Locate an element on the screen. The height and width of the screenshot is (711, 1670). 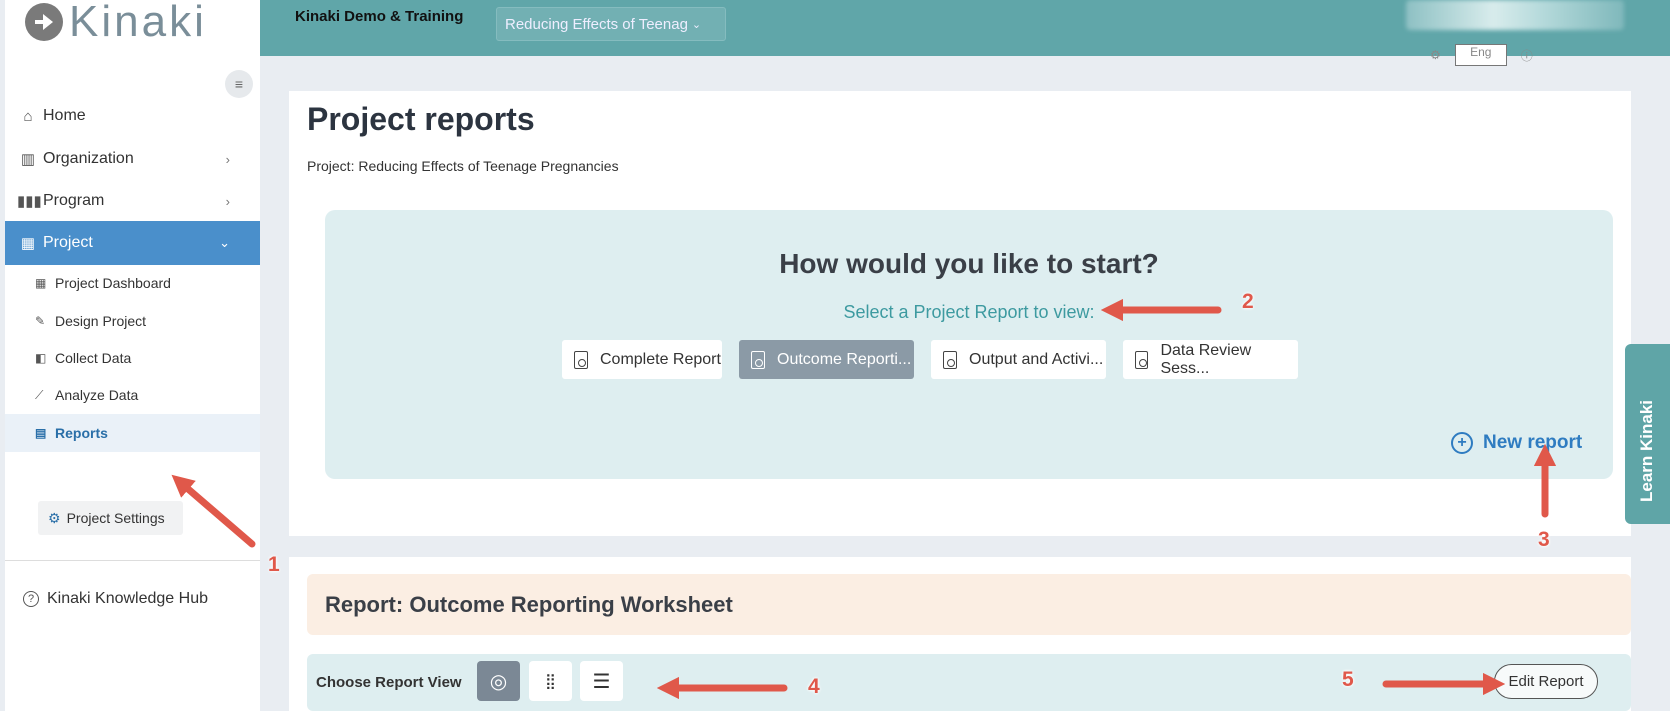
list-icon: ☰ is located at coordinates (601, 681).